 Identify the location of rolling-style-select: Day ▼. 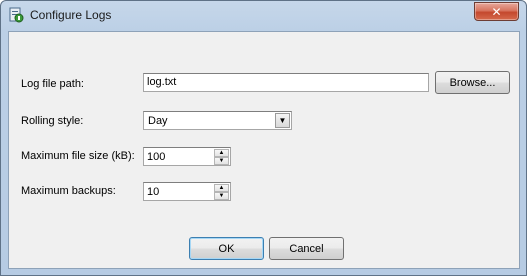
(217, 120).